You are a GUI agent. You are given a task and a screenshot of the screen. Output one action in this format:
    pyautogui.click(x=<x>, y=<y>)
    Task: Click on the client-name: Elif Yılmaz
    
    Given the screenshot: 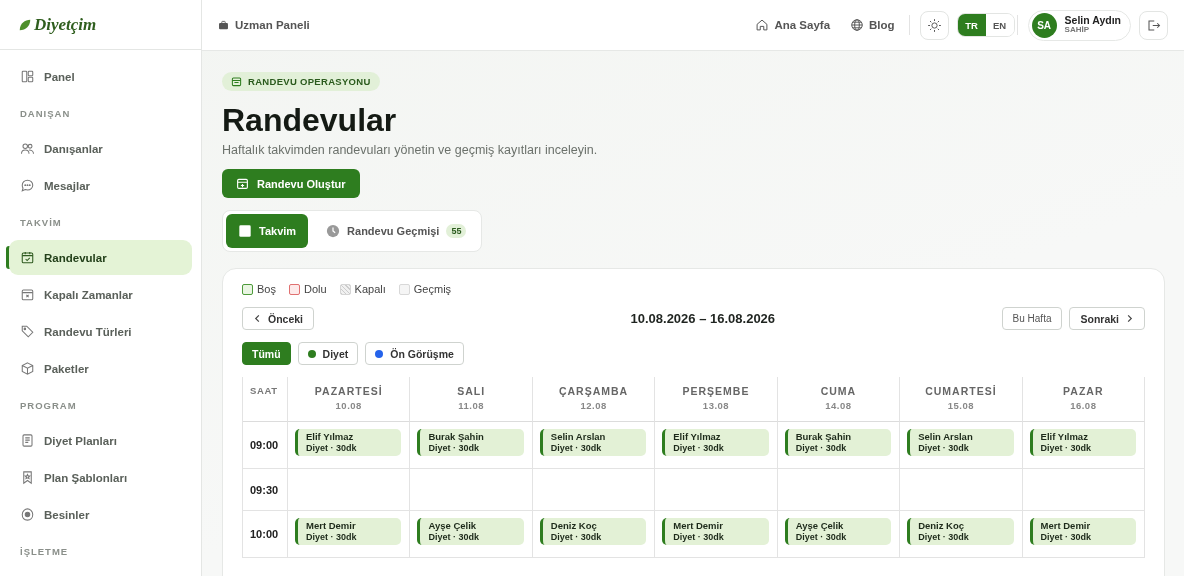 What is the action you would take?
    pyautogui.click(x=330, y=437)
    